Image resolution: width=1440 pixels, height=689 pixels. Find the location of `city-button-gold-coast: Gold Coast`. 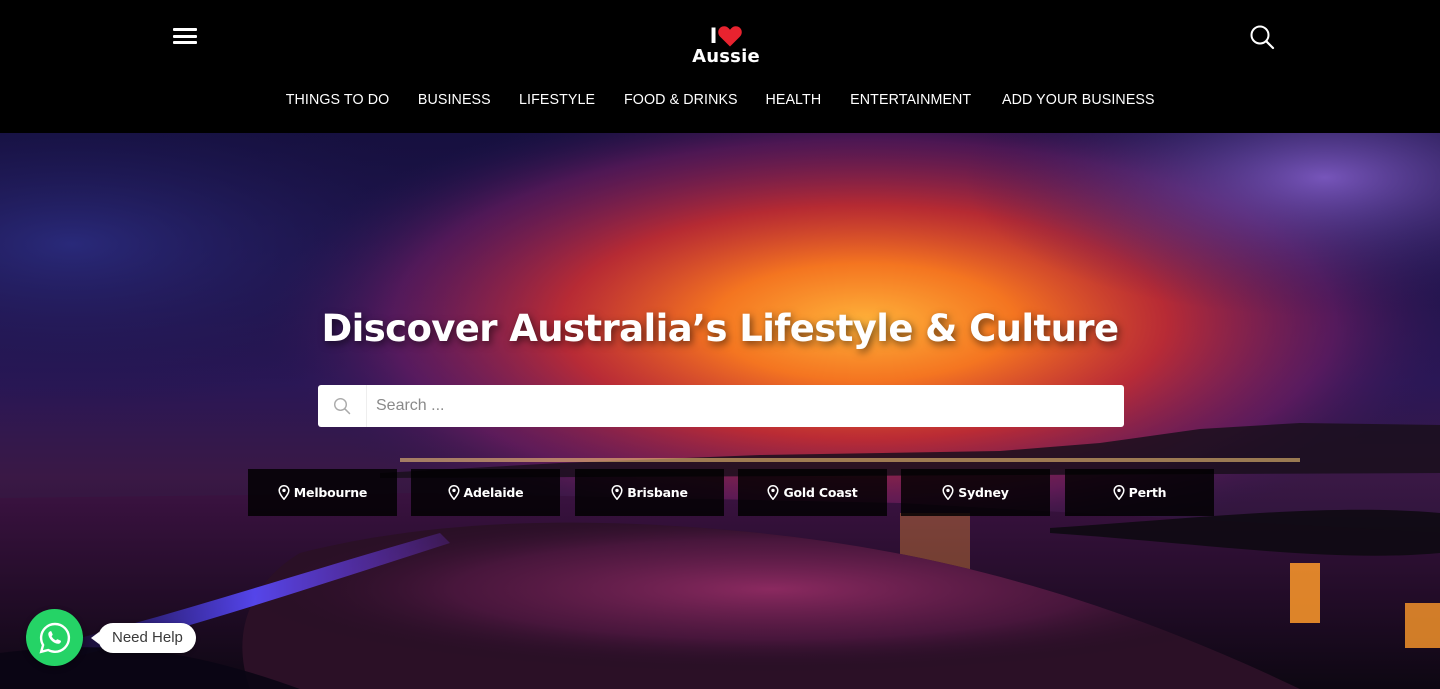

city-button-gold-coast: Gold Coast is located at coordinates (812, 492).